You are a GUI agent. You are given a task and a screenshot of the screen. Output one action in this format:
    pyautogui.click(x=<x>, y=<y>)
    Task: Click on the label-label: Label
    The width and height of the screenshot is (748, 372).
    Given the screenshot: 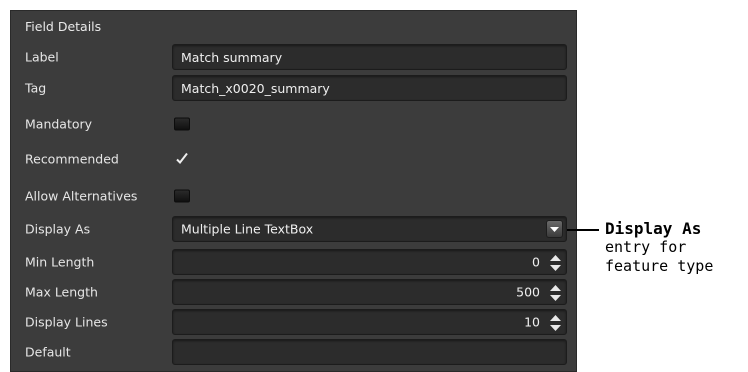 What is the action you would take?
    pyautogui.click(x=42, y=57)
    